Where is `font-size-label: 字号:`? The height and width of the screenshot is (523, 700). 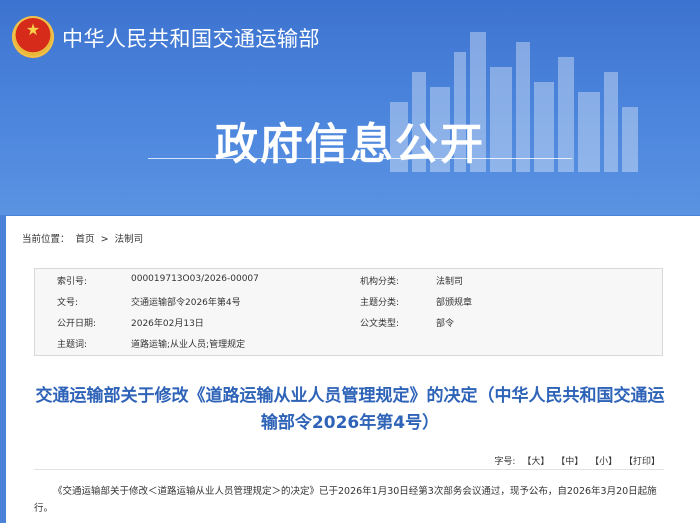 font-size-label: 字号: is located at coordinates (505, 462).